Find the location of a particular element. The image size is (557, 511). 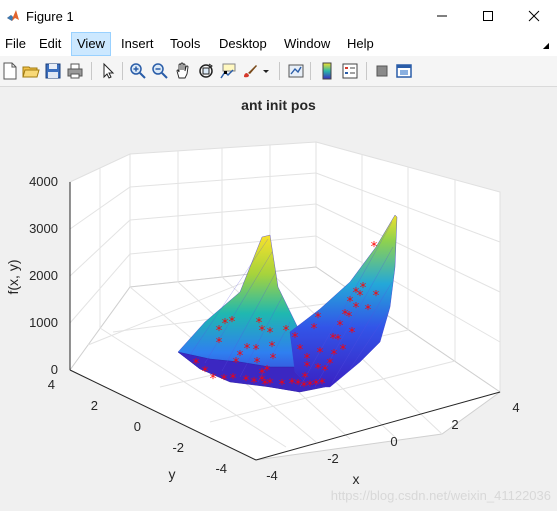

menu-help: Help is located at coordinates (360, 44).